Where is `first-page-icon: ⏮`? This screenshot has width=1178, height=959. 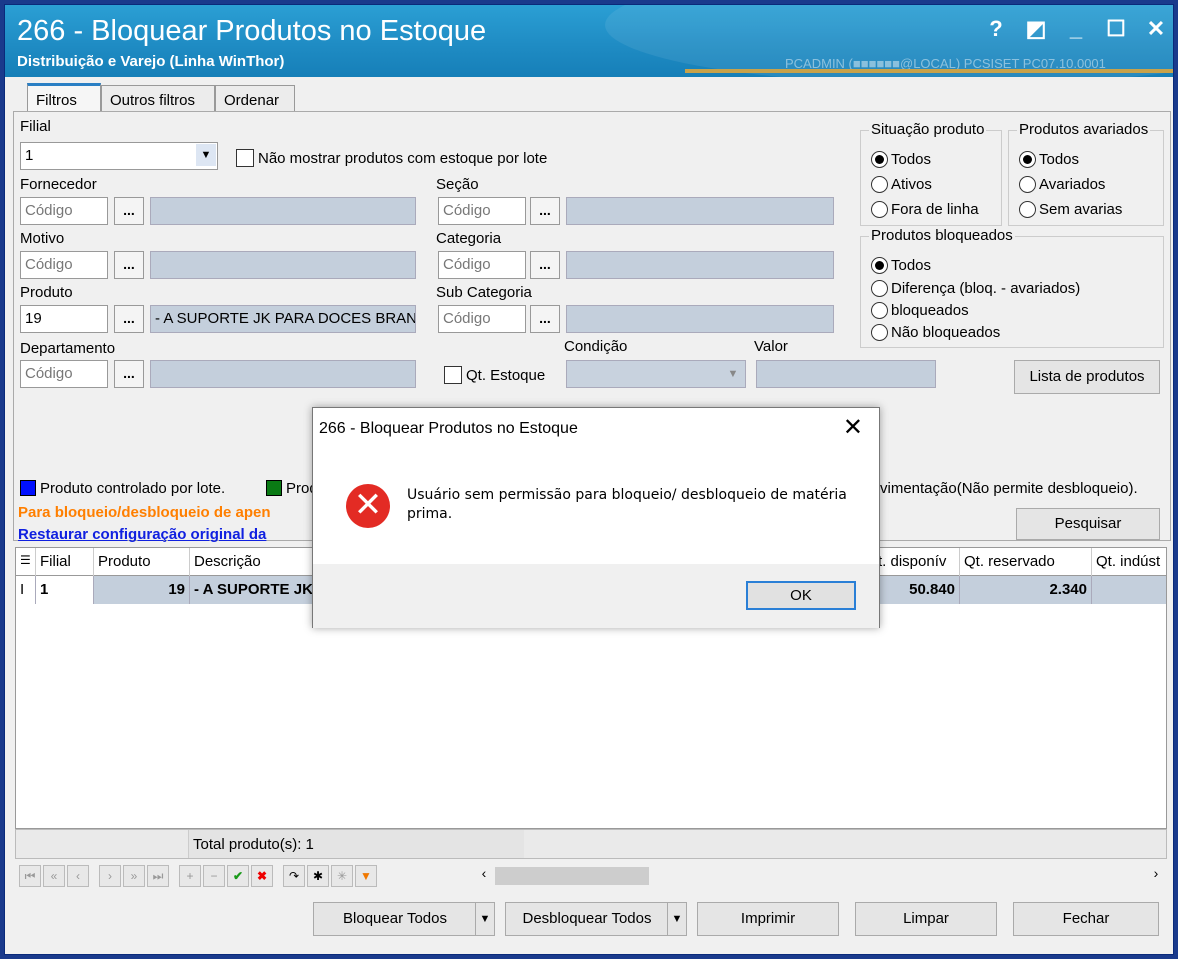 first-page-icon: ⏮ is located at coordinates (30, 876).